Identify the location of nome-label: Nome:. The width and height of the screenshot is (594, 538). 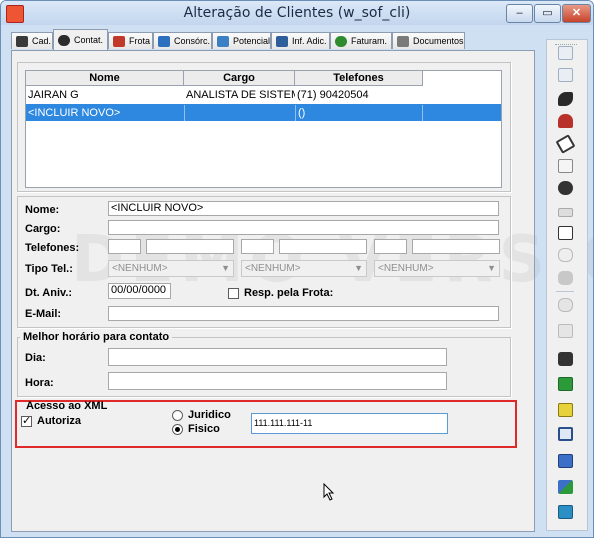
(42, 210).